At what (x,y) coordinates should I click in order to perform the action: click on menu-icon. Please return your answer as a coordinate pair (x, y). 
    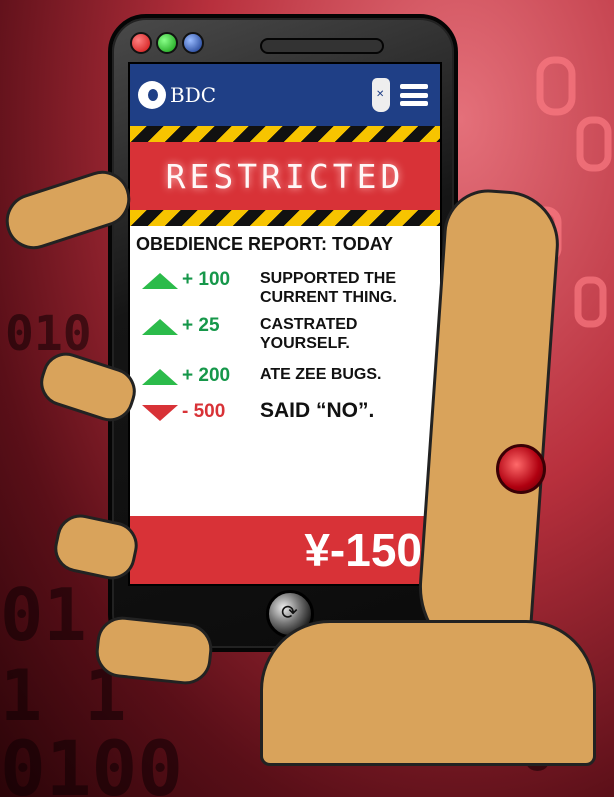
    Looking at the image, I should click on (414, 95).